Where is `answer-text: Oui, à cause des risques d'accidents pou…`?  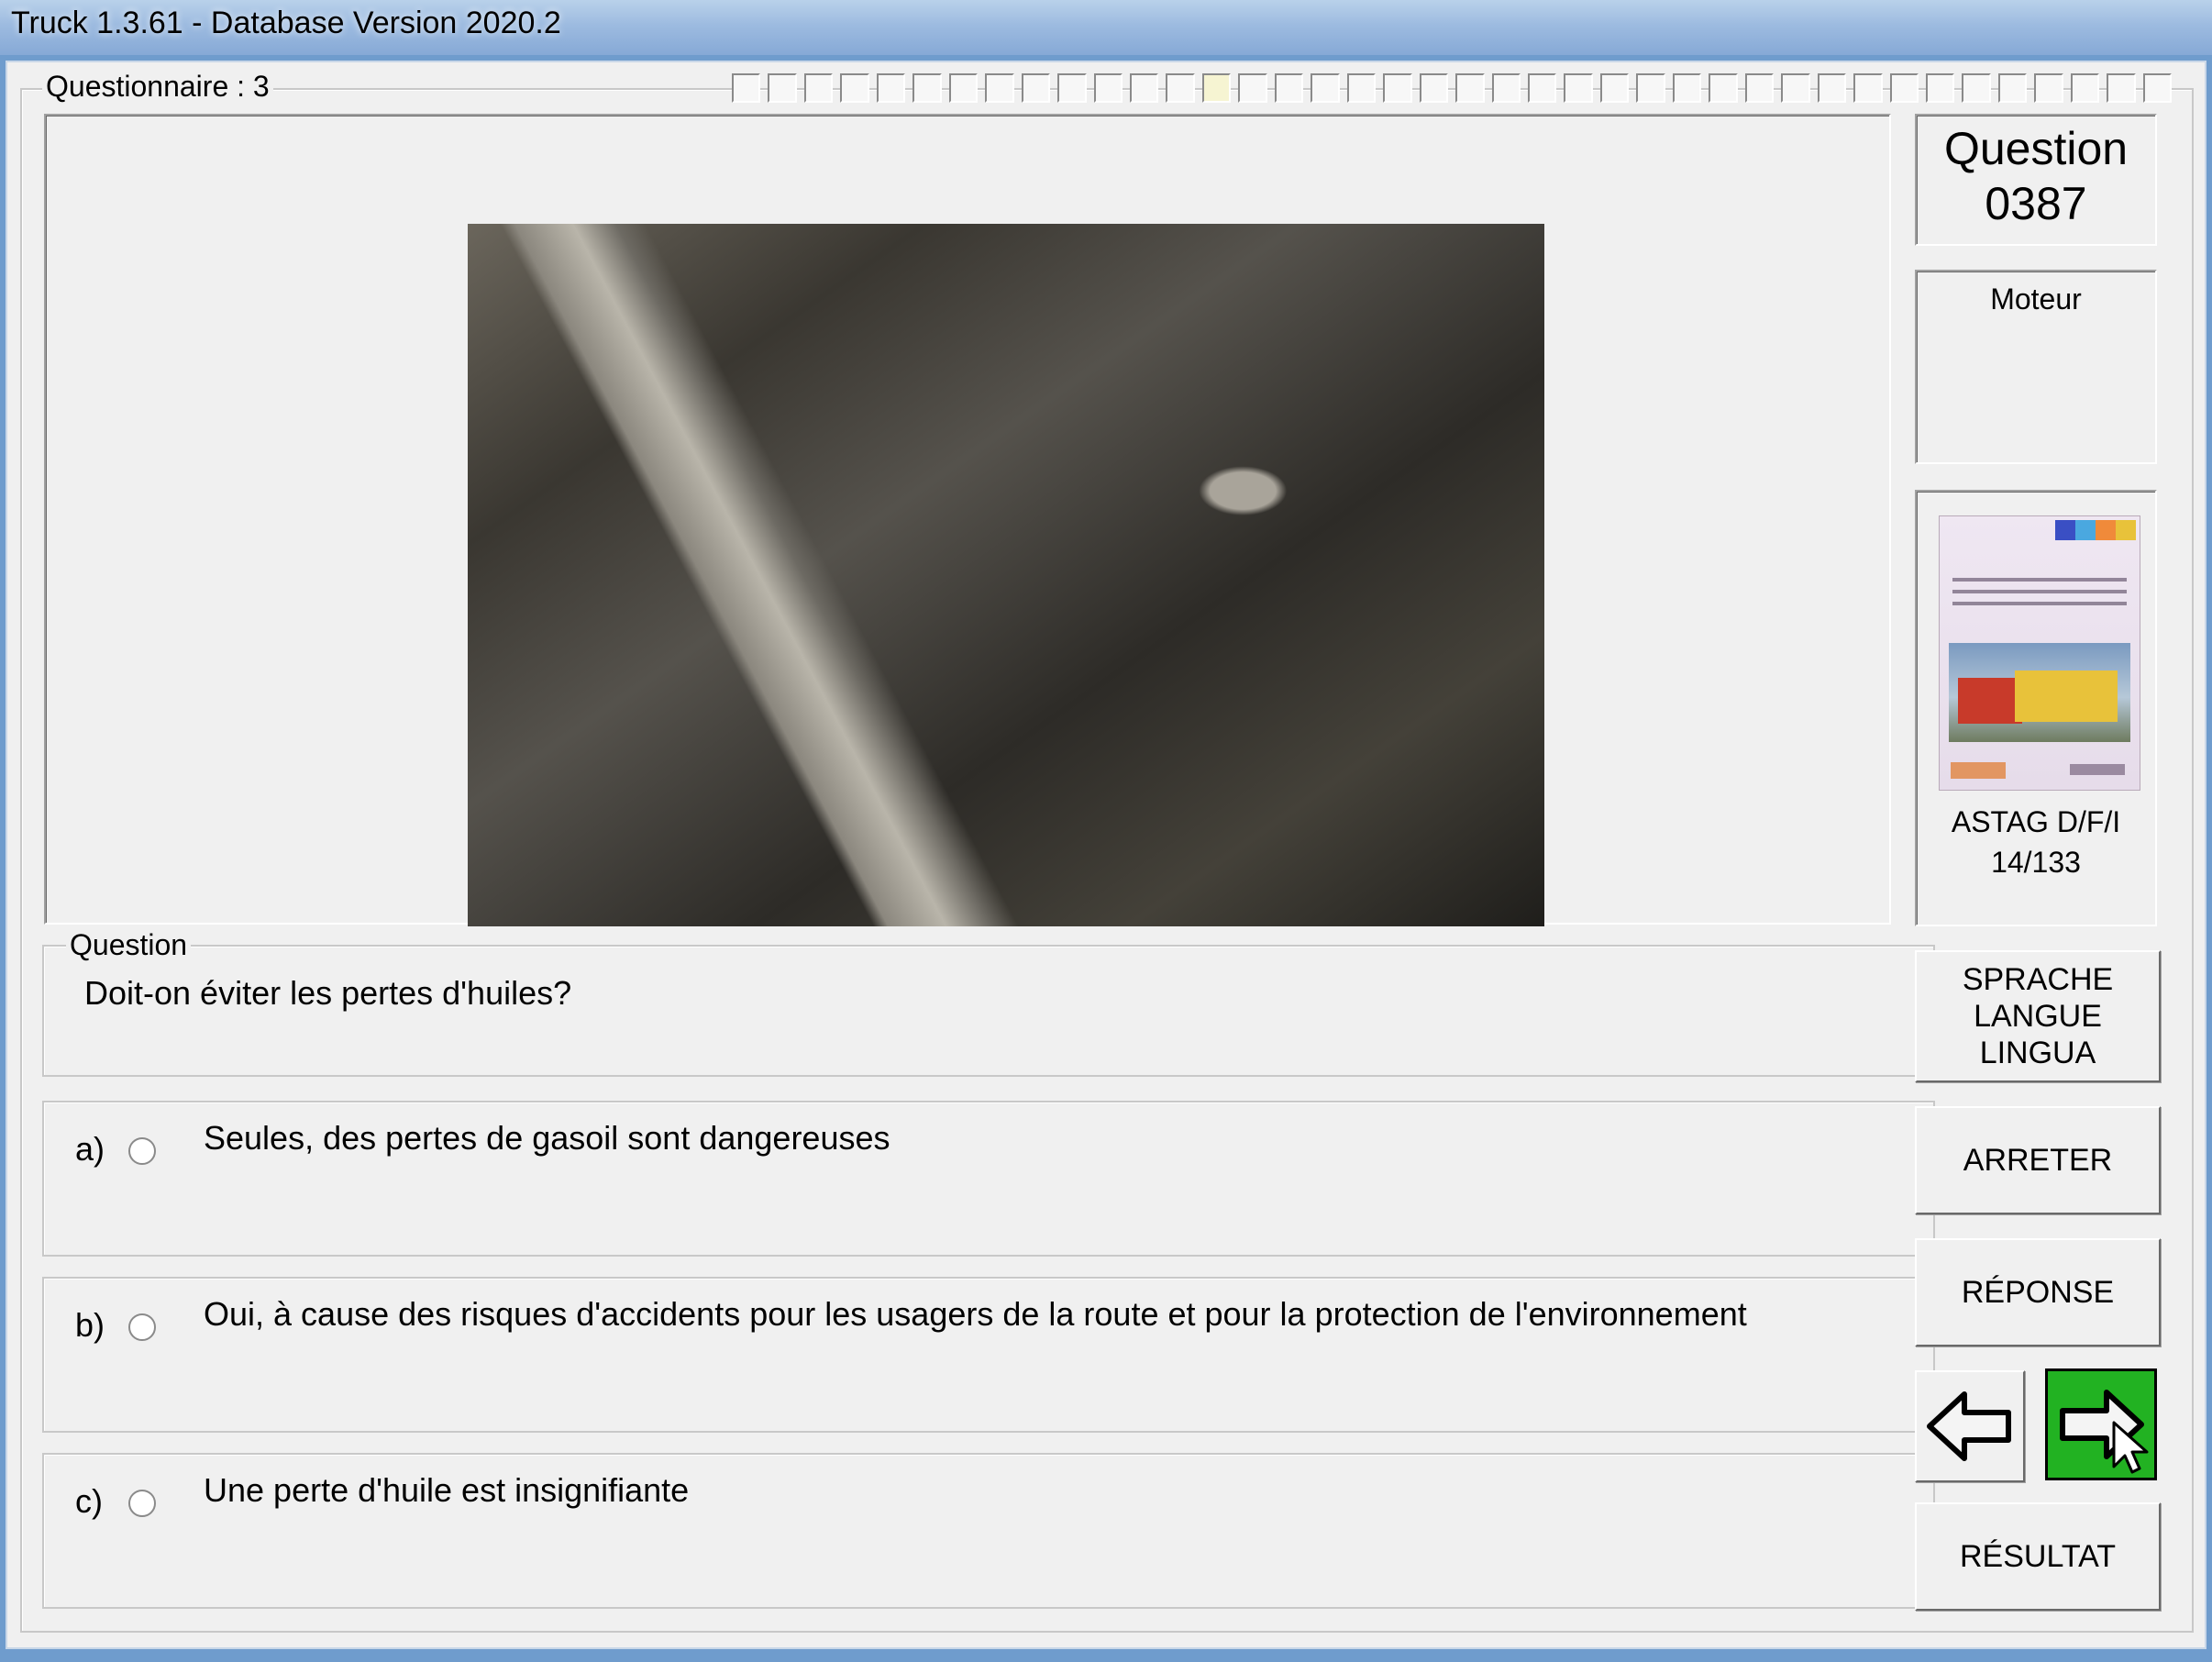 answer-text: Oui, à cause des risques d'accidents pou… is located at coordinates (976, 1314).